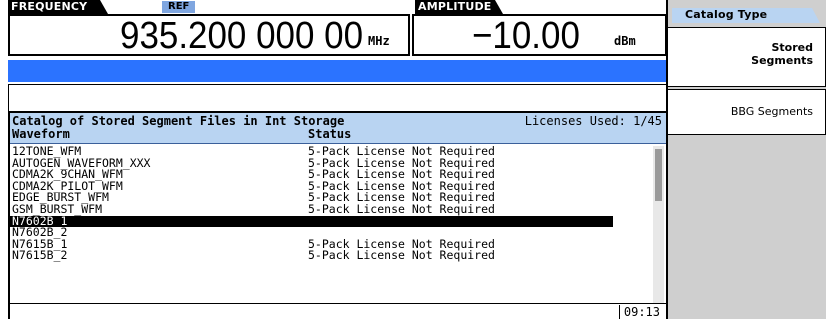  I want to click on softkey-bbg-segments: BBG Segments, so click(746, 112).